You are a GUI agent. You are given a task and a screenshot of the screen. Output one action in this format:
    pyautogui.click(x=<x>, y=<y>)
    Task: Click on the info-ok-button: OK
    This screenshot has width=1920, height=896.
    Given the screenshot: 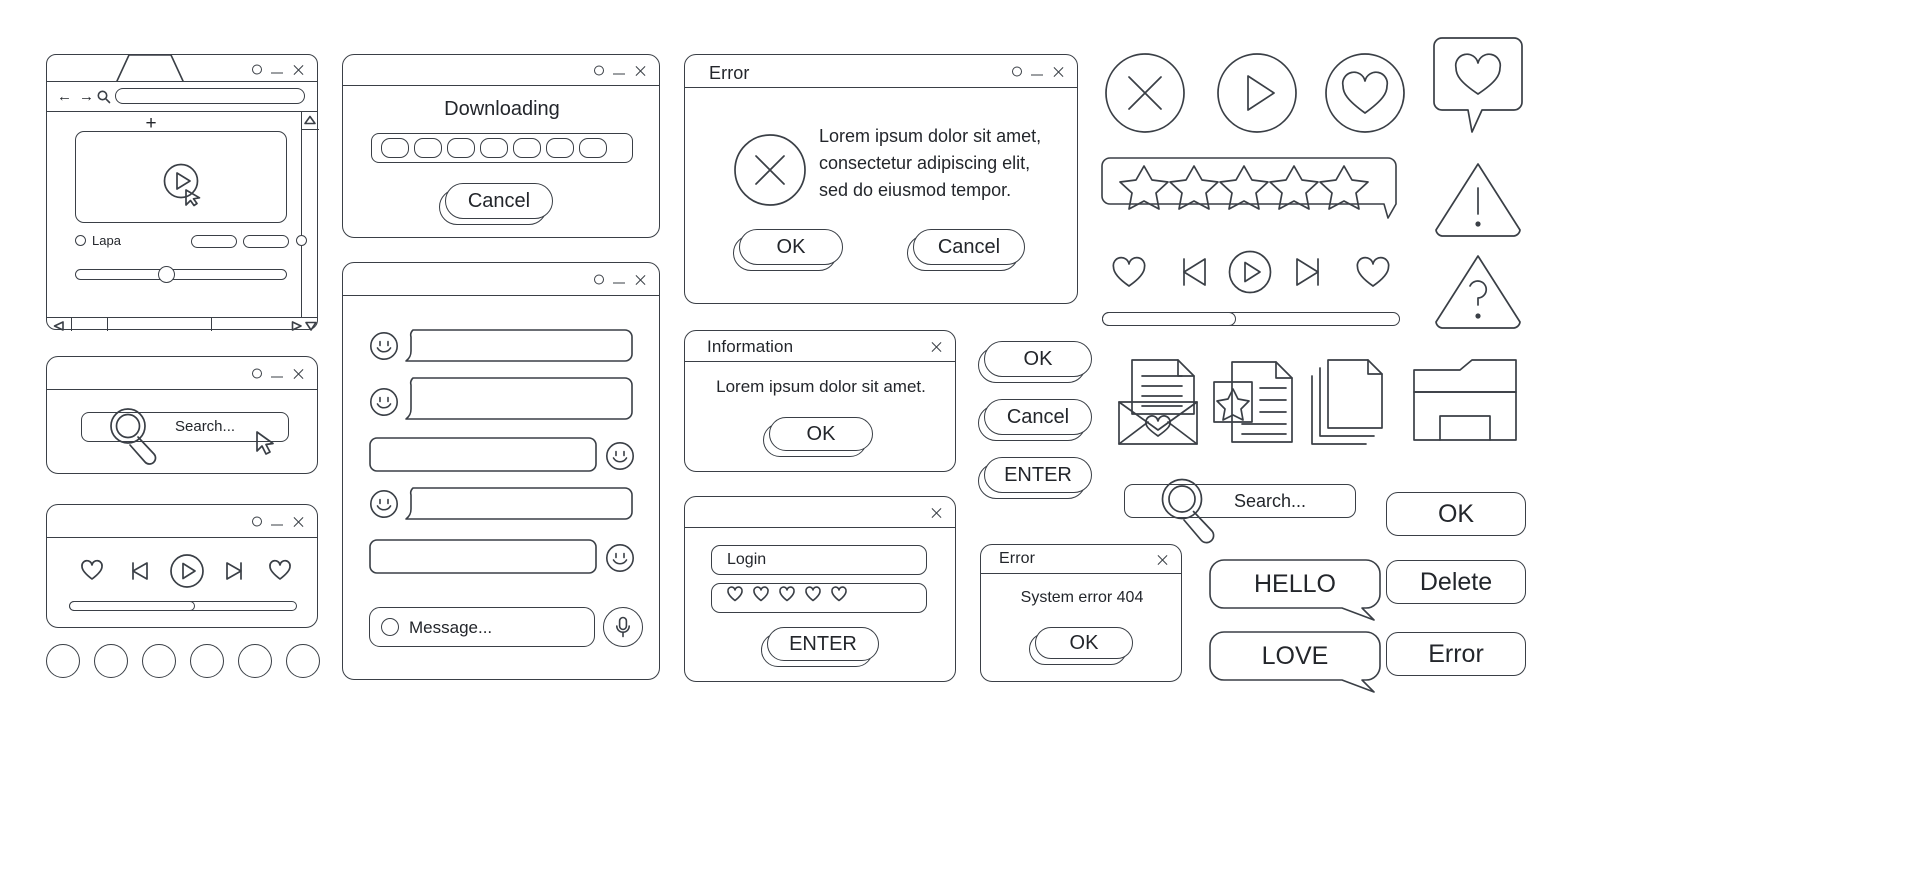 What is the action you would take?
    pyautogui.click(x=818, y=437)
    